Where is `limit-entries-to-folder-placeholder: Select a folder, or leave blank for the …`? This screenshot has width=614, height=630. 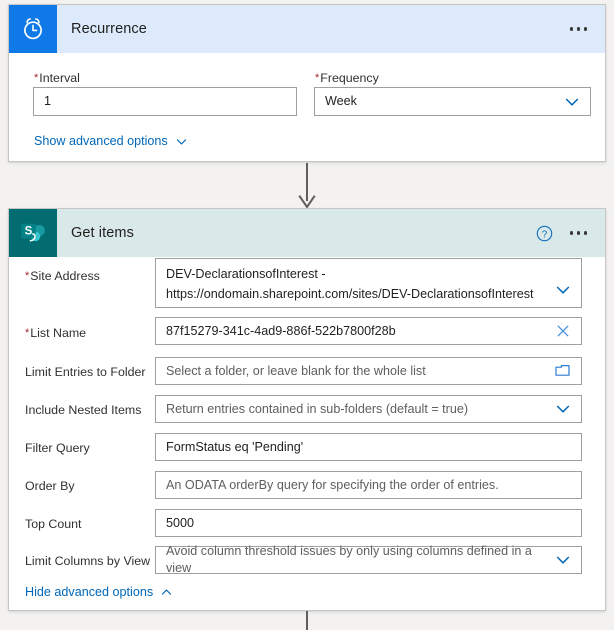
limit-entries-to-folder-placeholder: Select a folder, or leave blank for the … is located at coordinates (296, 370).